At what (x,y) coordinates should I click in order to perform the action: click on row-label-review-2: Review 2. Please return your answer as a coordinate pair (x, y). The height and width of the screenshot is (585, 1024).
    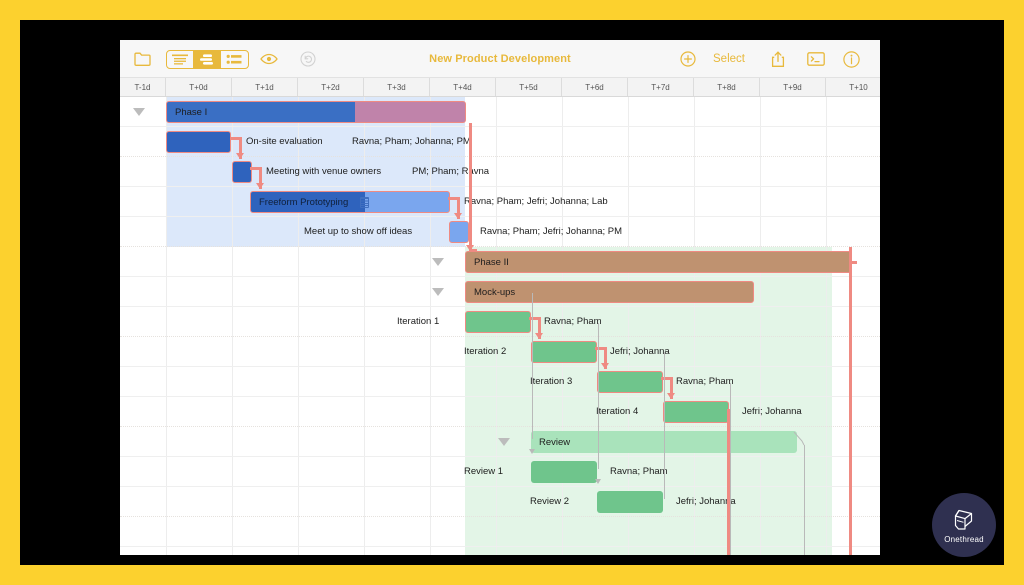
    Looking at the image, I should click on (550, 501).